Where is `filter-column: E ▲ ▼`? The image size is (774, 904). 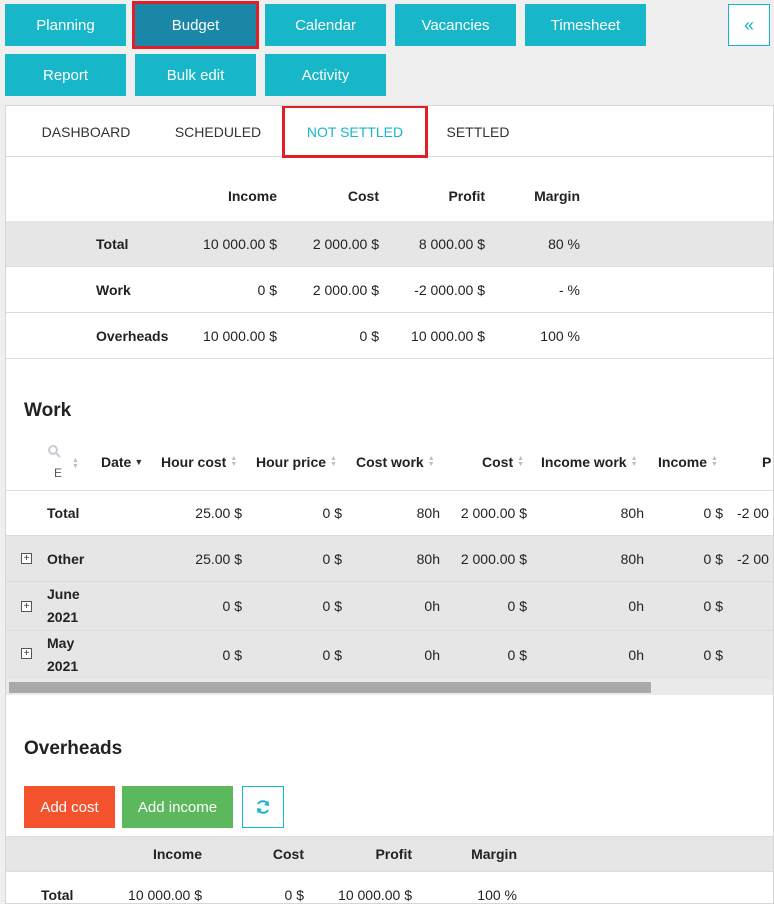
filter-column: E ▲ ▼ is located at coordinates (68, 462).